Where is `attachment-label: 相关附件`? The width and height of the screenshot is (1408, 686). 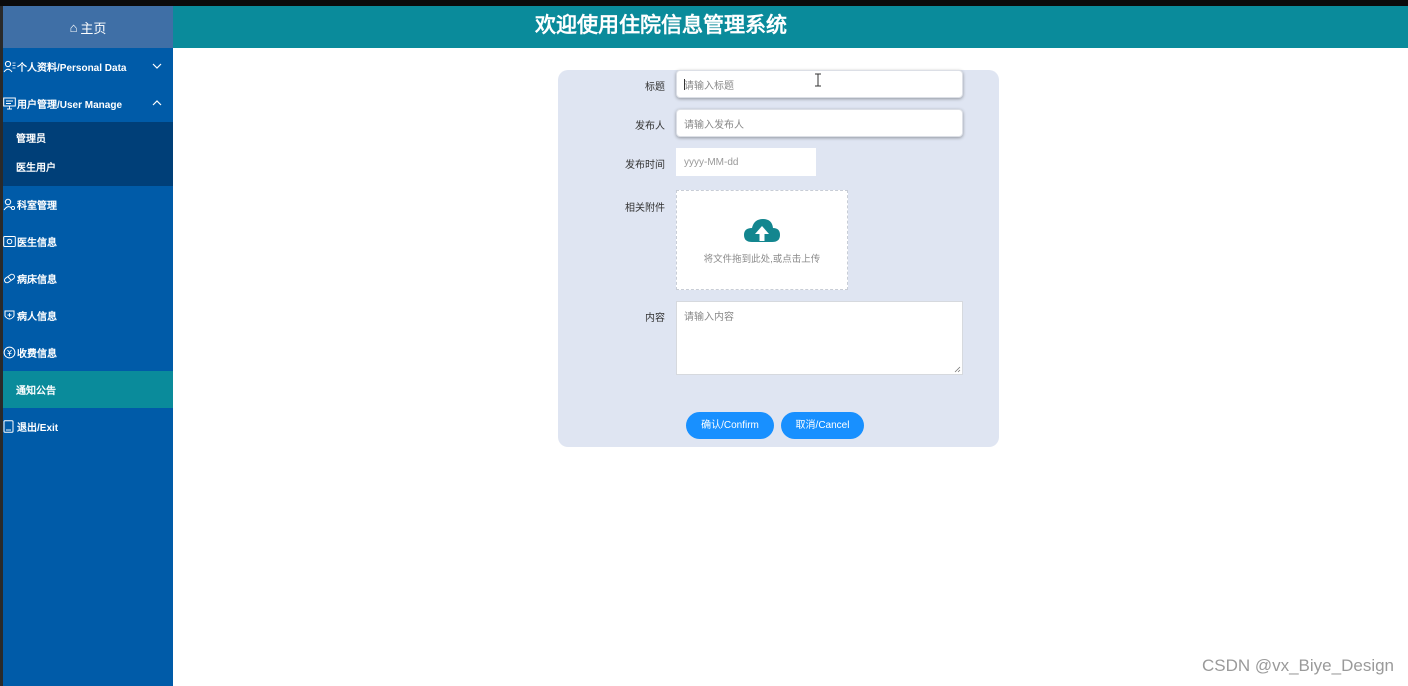
attachment-label: 相关附件 is located at coordinates (645, 208).